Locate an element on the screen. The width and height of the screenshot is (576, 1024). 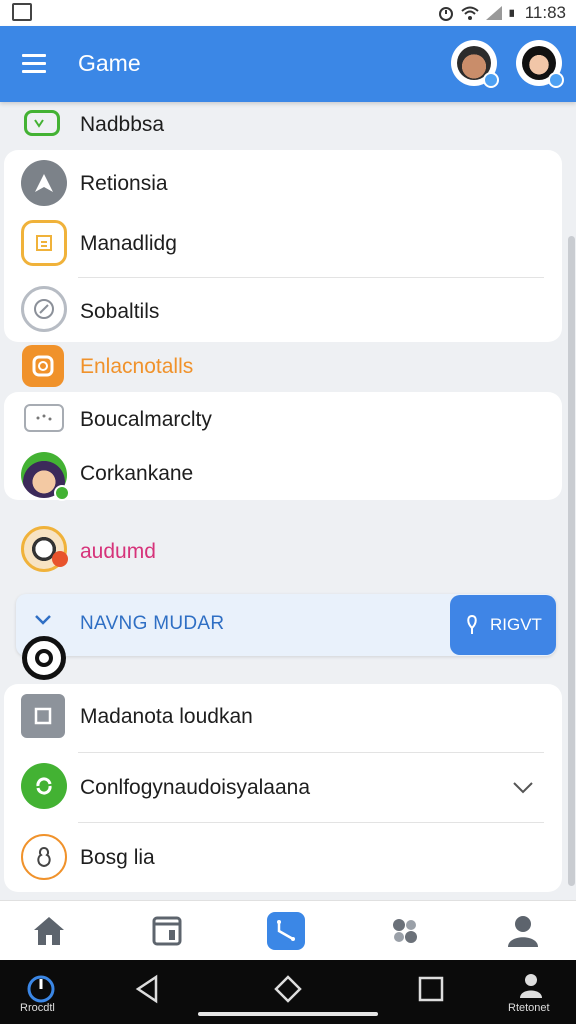
system-left-label: Rrocdtl is located at coordinates (37, 1008).